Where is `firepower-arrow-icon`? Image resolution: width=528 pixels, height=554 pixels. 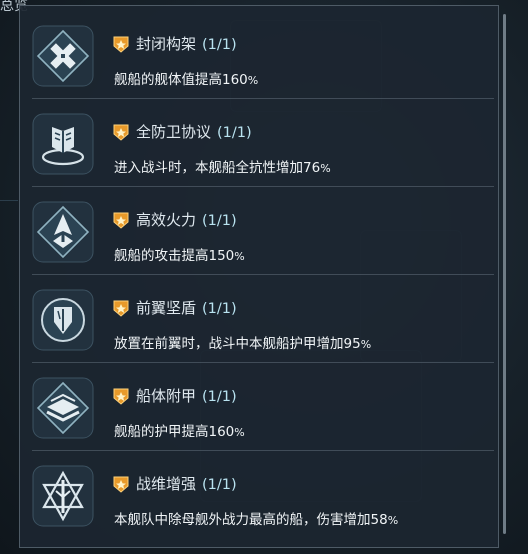
firepower-arrow-icon is located at coordinates (63, 232).